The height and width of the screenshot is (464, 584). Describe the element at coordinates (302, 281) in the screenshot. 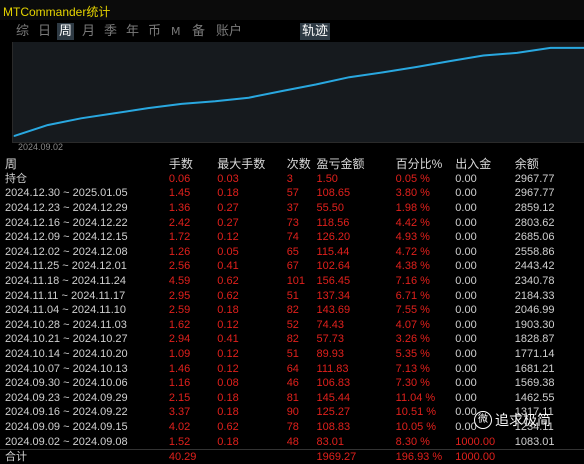

I see `table-cell: 101` at that location.